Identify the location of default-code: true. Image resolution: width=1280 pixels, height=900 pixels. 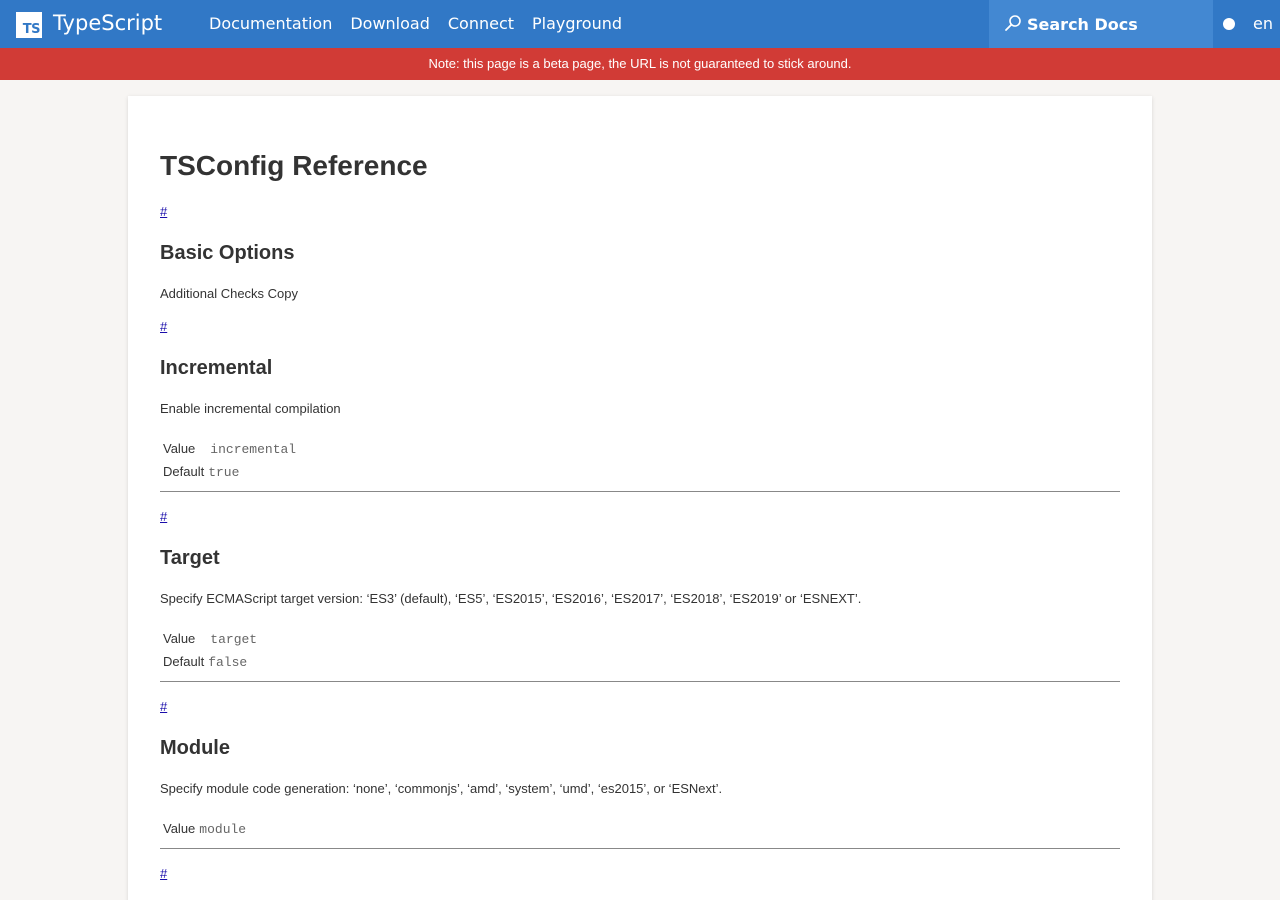
(224, 472).